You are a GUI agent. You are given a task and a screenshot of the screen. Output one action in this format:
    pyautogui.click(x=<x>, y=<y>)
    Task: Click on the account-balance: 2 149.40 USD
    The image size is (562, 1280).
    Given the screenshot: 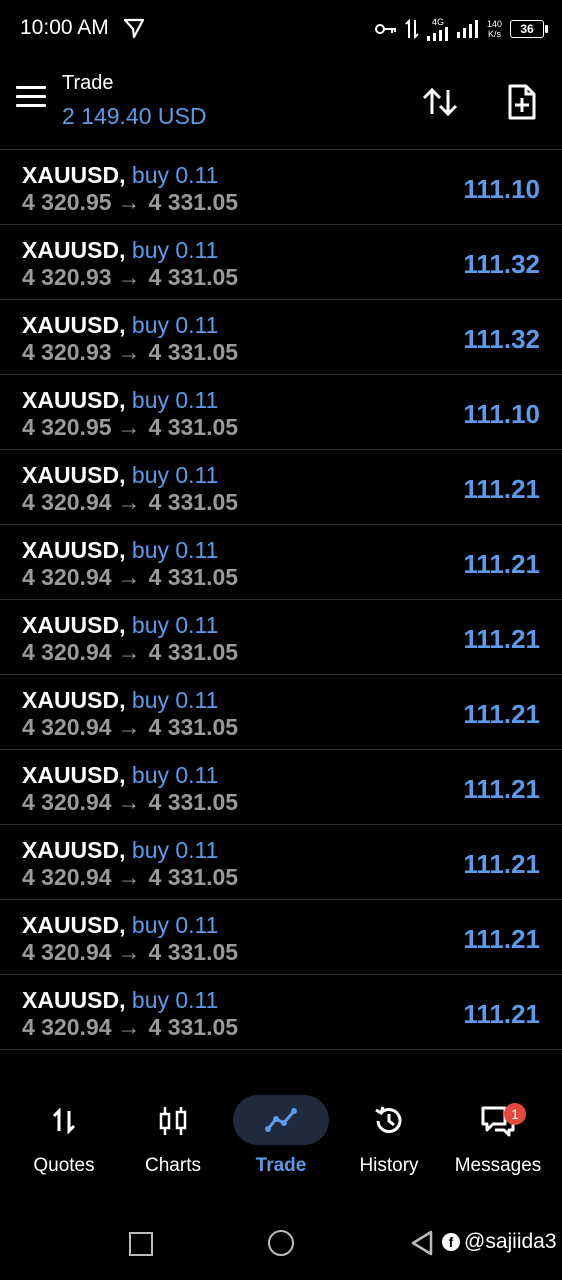 What is the action you would take?
    pyautogui.click(x=134, y=116)
    